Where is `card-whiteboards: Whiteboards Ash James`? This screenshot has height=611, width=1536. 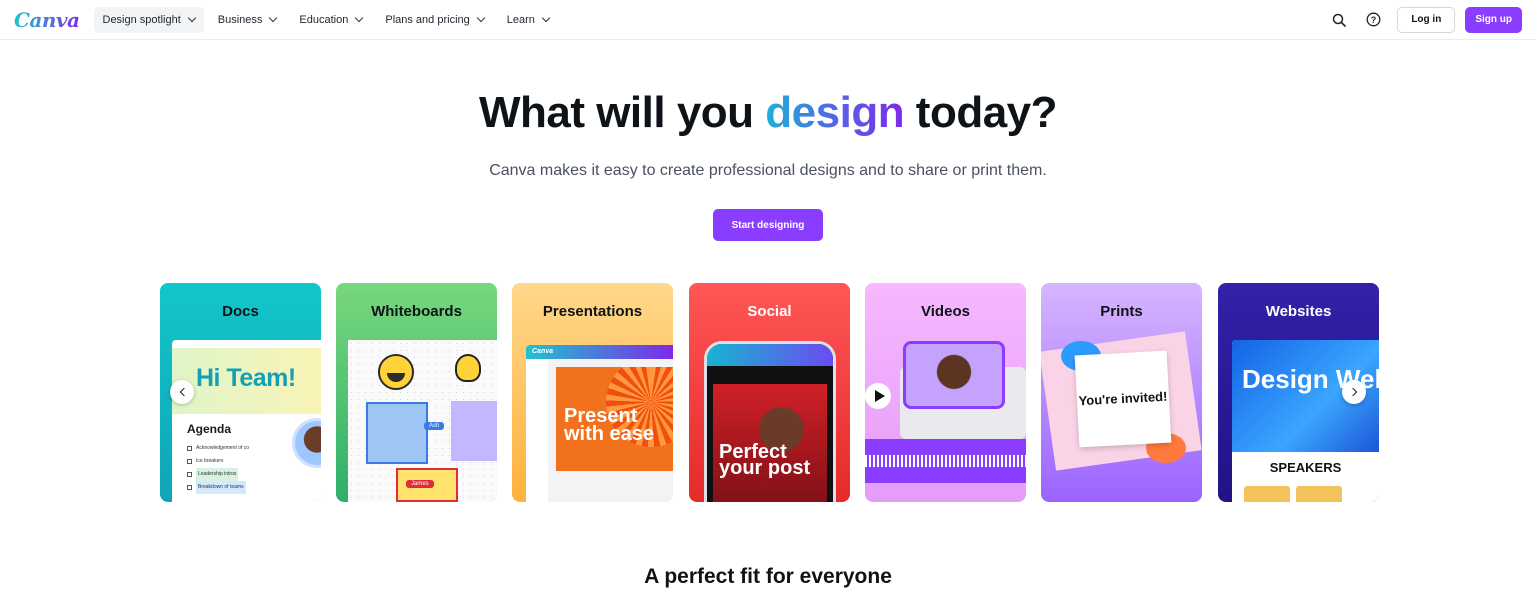
card-whiteboards: Whiteboards Ash James is located at coordinates (416, 392).